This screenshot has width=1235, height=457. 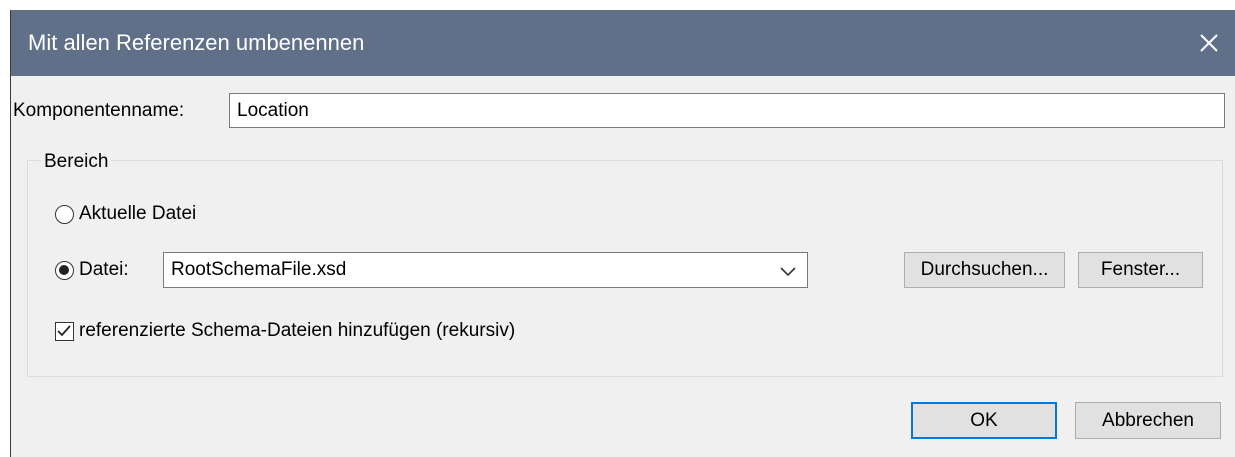 What do you see at coordinates (623, 43) in the screenshot?
I see `title-bar: Mit allen Referenzen umbenennen` at bounding box center [623, 43].